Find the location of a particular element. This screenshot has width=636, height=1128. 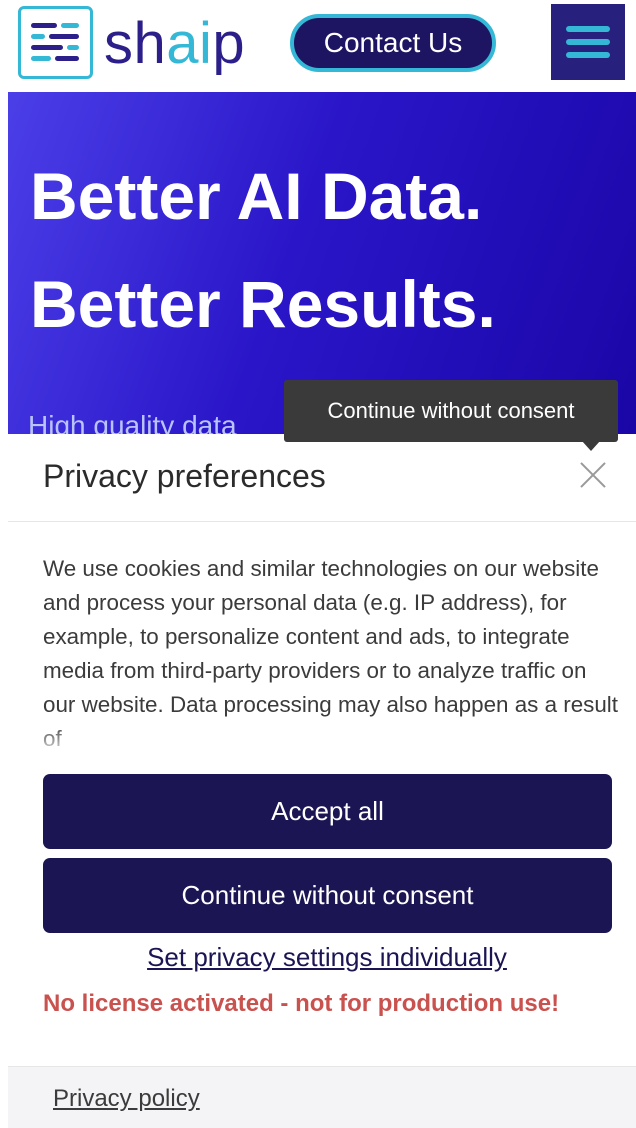

brand-ai: ai is located at coordinates (189, 43).